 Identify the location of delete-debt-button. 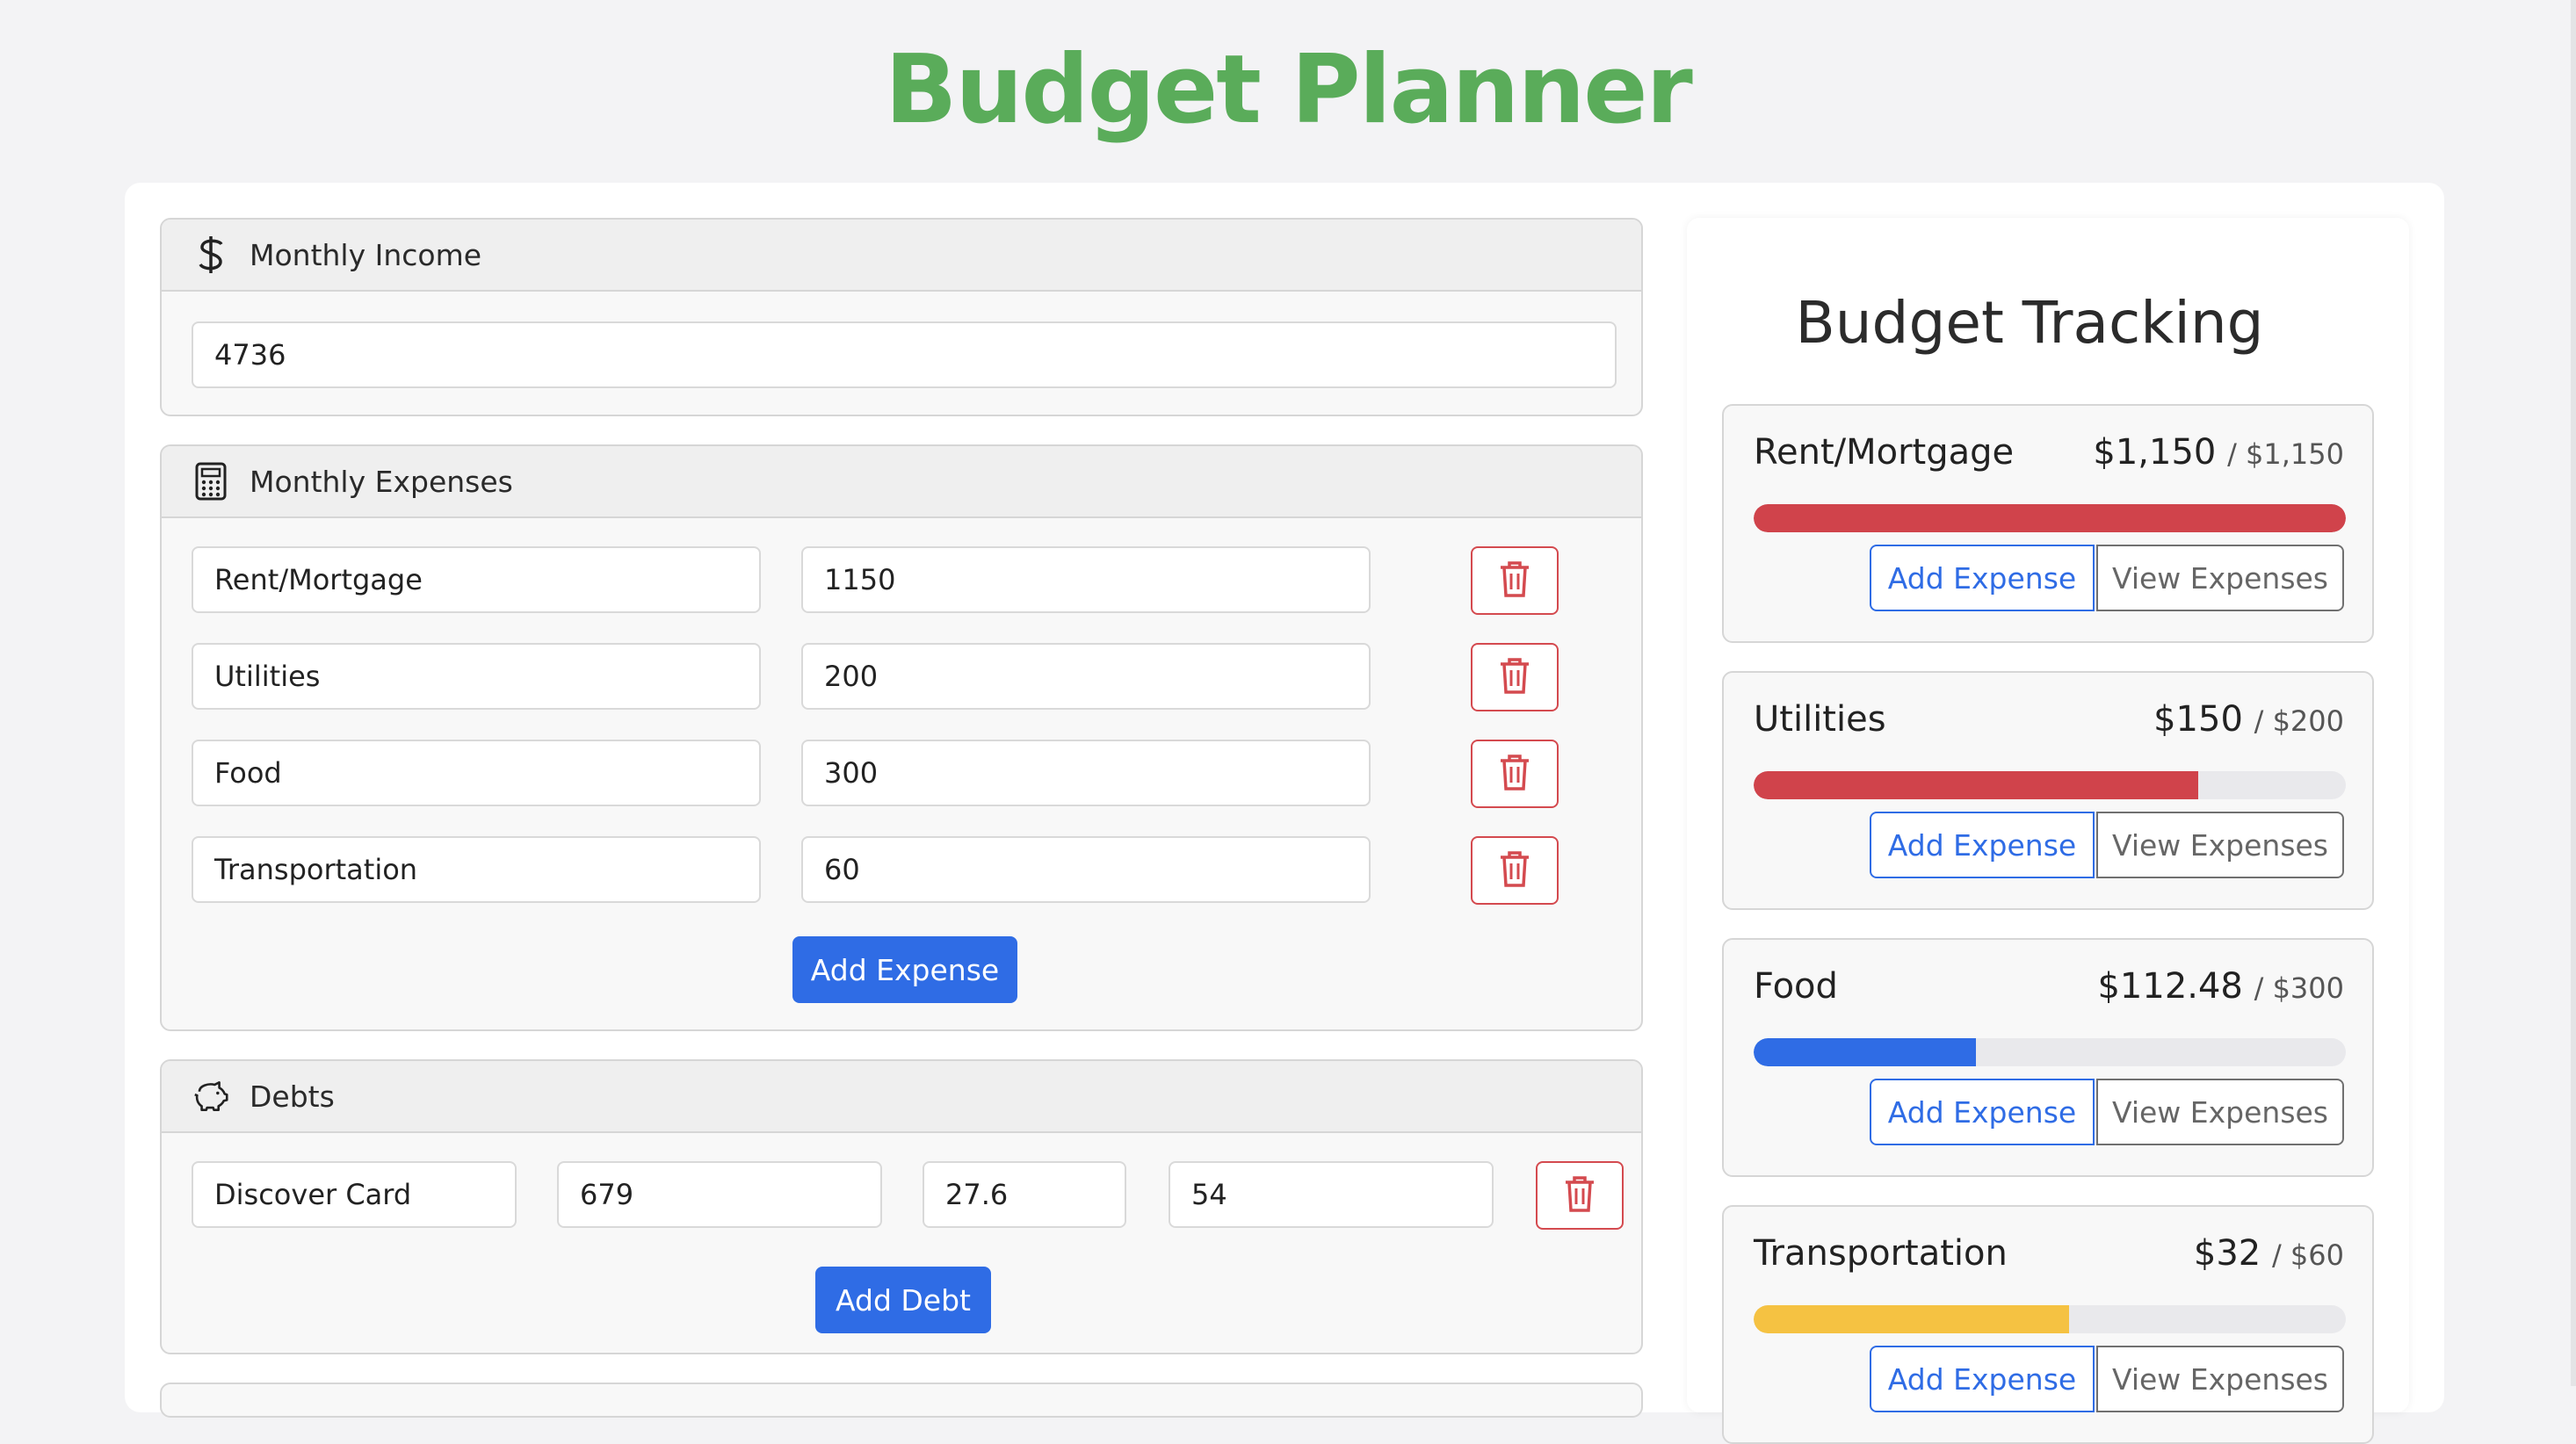
(1580, 1195).